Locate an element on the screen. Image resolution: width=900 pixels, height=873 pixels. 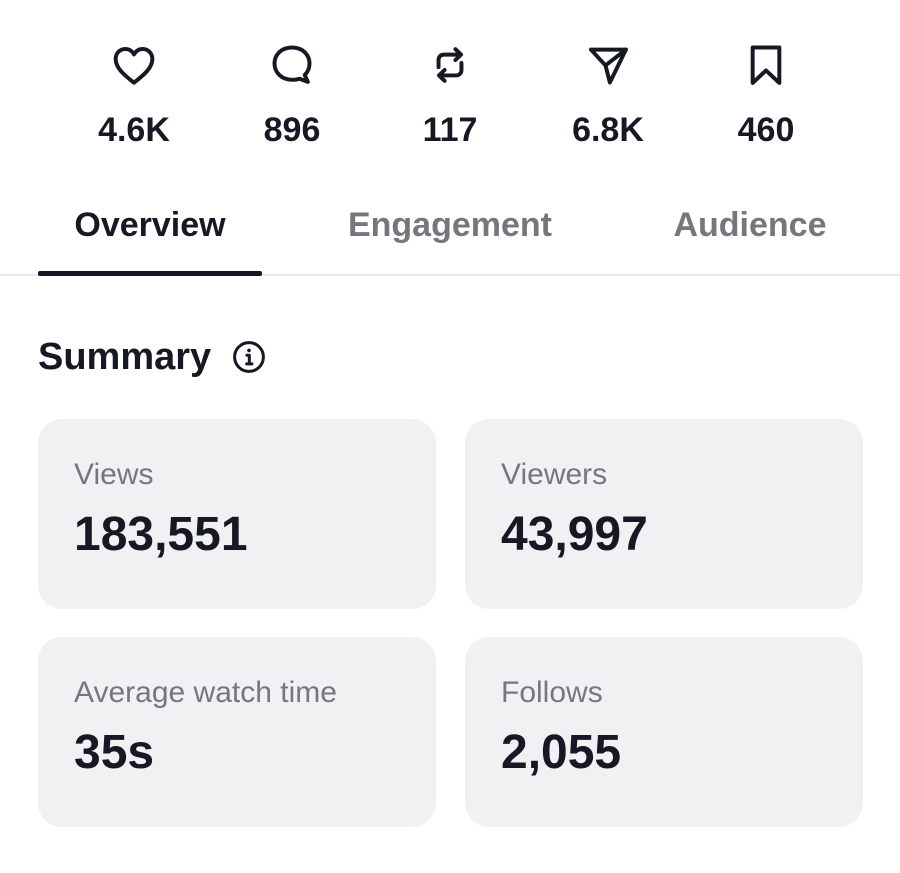
viewers-value: 43,997 is located at coordinates (574, 534).